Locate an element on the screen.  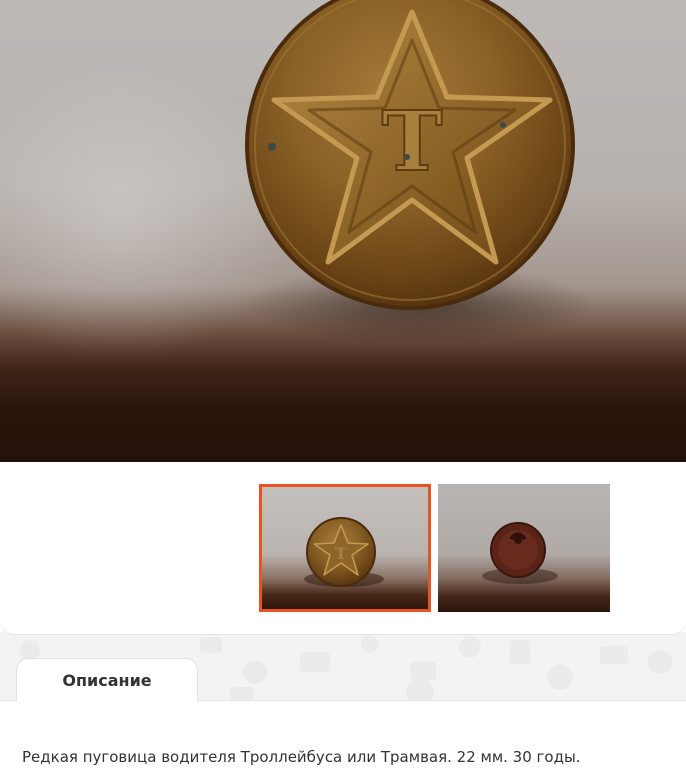
thumbnail-button-front: Т is located at coordinates (345, 548).